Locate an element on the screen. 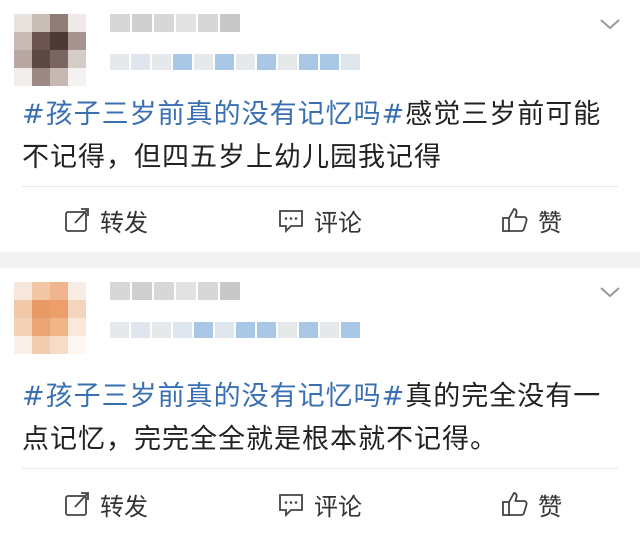  post-text: #孩子三岁前真的没有记忆吗#真的完全没有一点记忆，完完全全就是根本就不记得。 is located at coordinates (317, 418).